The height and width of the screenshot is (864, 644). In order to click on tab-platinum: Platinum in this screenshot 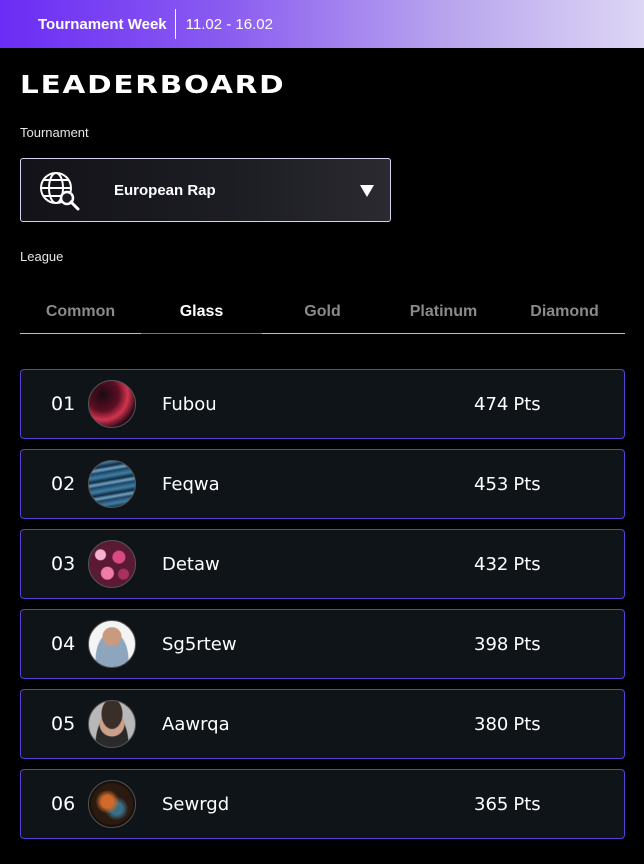, I will do `click(443, 312)`.